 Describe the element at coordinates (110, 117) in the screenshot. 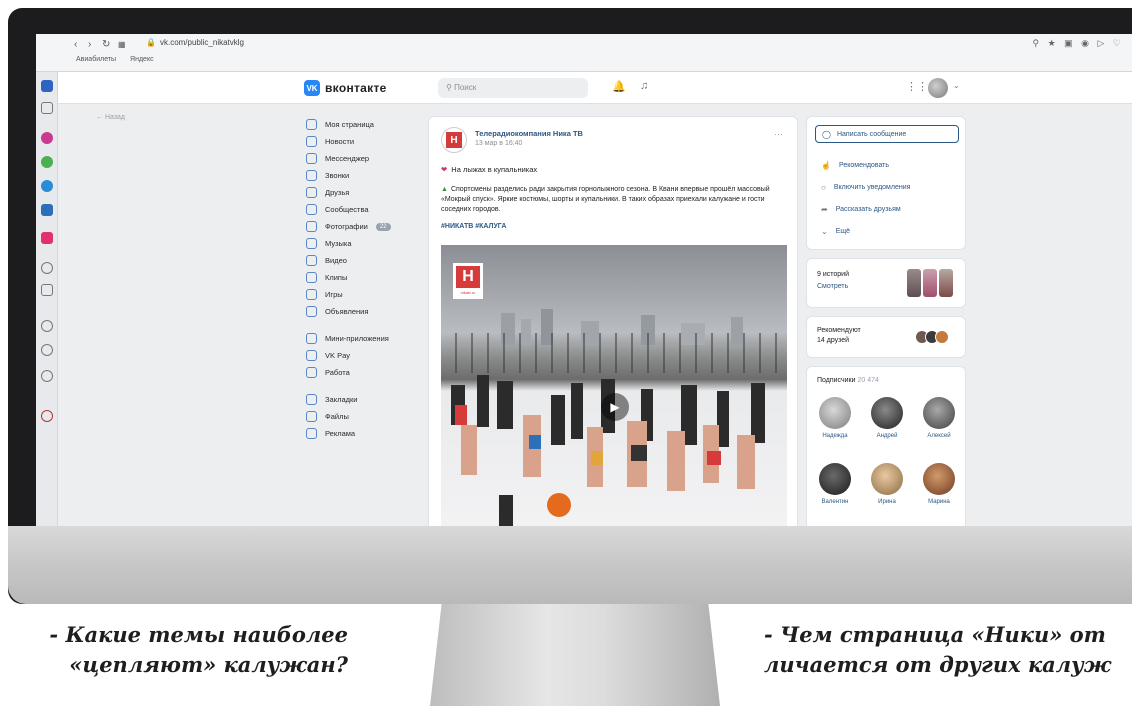

I see `back-link: ← Назад` at that location.